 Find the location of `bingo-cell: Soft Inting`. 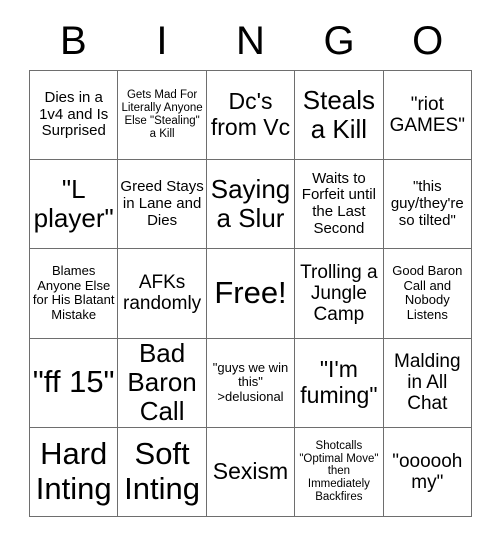

bingo-cell: Soft Inting is located at coordinates (162, 472).